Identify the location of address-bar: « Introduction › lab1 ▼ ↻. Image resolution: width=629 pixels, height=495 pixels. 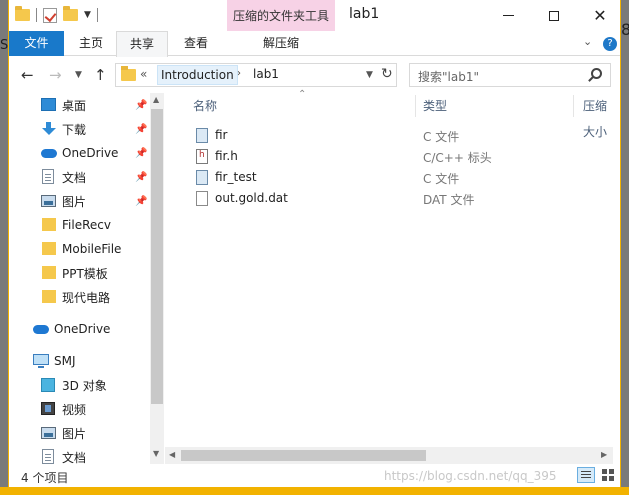
(256, 75).